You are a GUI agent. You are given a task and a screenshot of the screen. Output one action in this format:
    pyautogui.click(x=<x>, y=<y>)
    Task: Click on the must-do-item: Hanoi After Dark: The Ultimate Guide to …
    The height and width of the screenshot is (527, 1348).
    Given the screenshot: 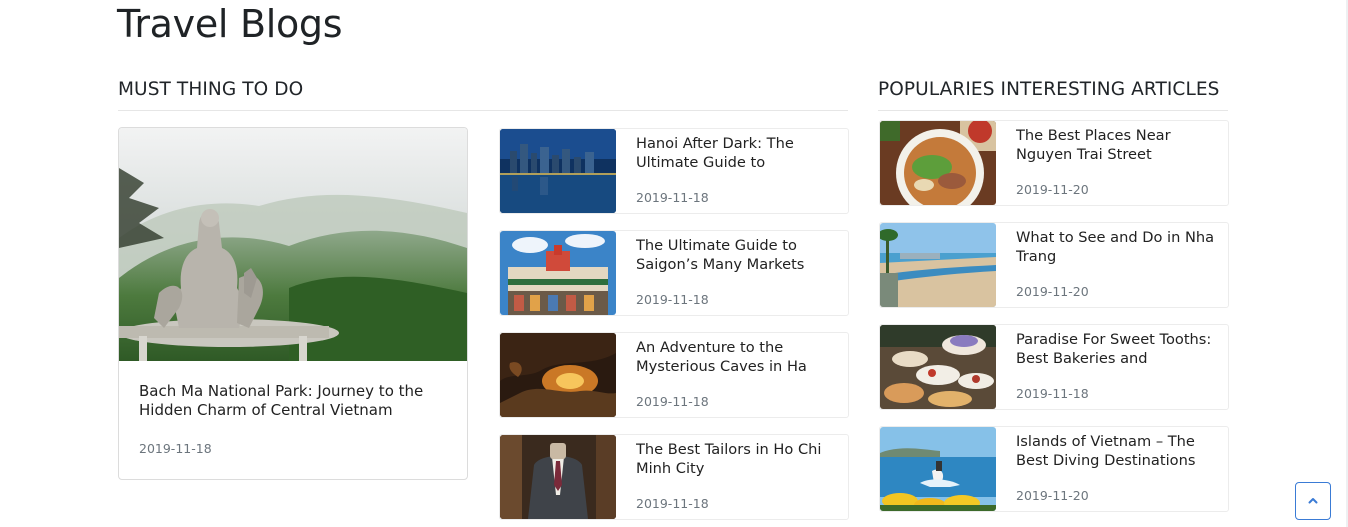 What is the action you would take?
    pyautogui.click(x=674, y=171)
    